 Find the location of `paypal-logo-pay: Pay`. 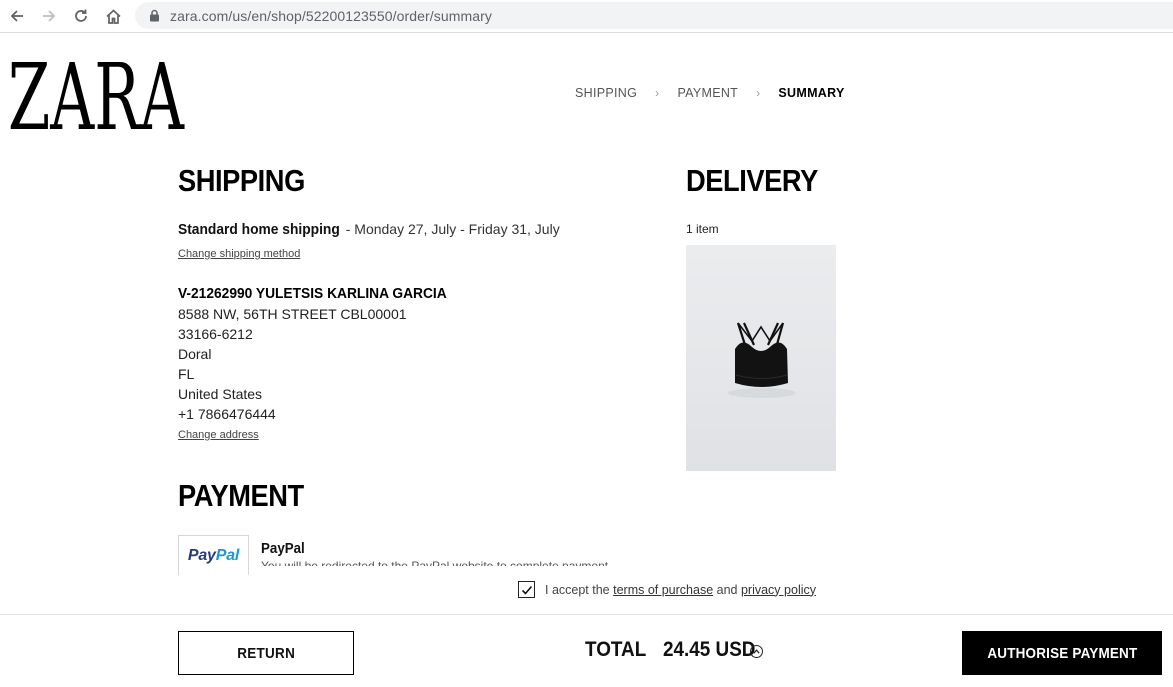

paypal-logo-pay: Pay is located at coordinates (201, 555).